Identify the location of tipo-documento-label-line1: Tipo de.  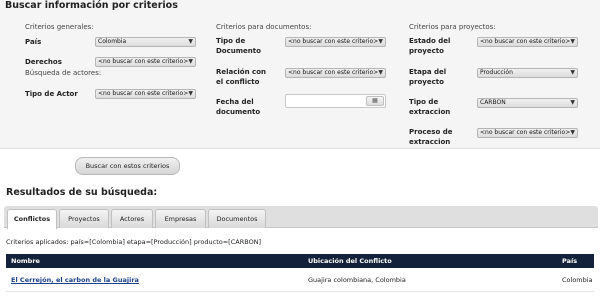
(231, 41).